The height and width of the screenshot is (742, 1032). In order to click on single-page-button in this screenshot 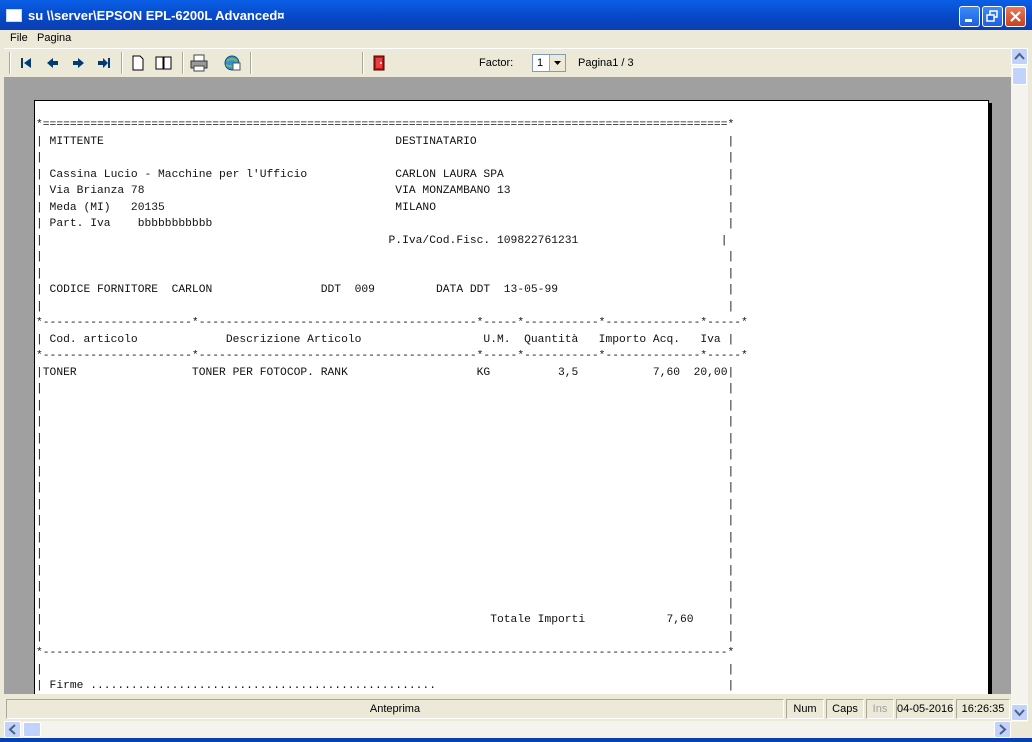, I will do `click(138, 63)`.